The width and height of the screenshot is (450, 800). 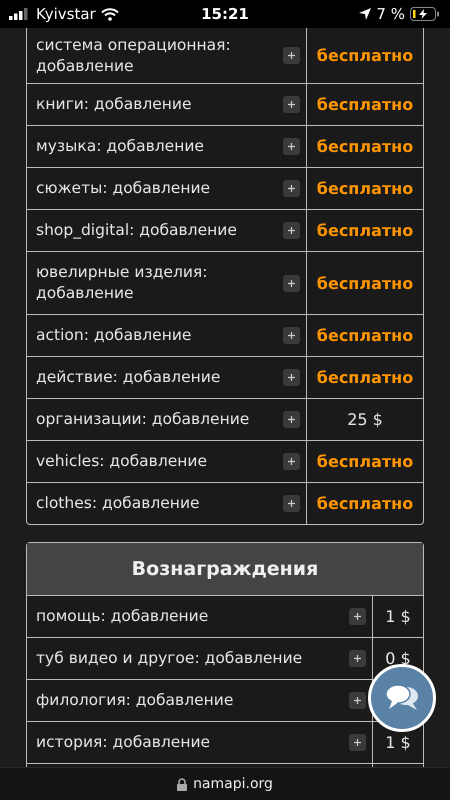 What do you see at coordinates (225, 14) in the screenshot?
I see `clock-time: 15:21` at bounding box center [225, 14].